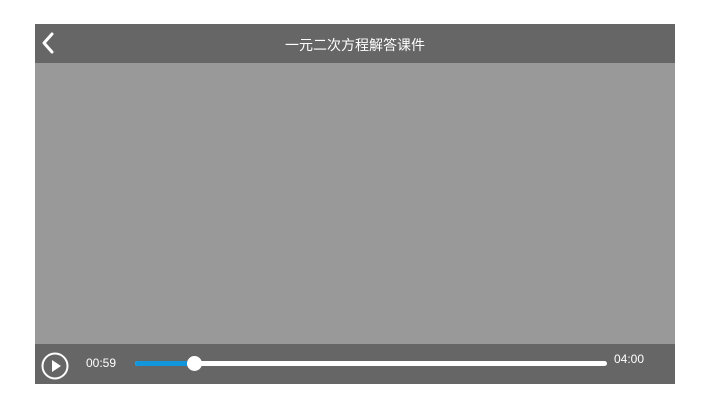 This screenshot has height=402, width=708. Describe the element at coordinates (164, 363) in the screenshot. I see `progress-fill` at that location.